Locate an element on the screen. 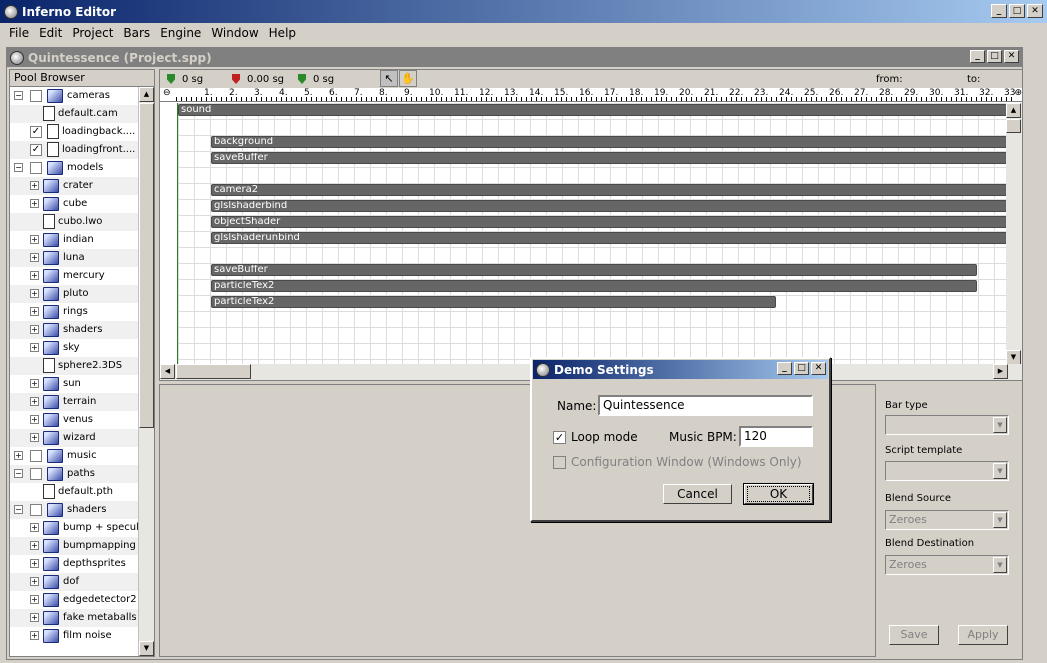  pool-tree-item: + mercury is located at coordinates (82, 276).